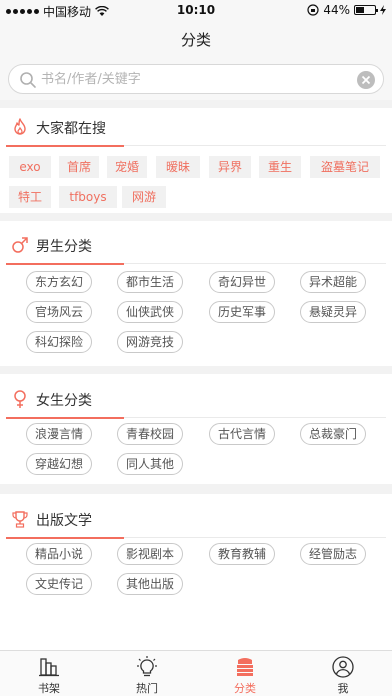  What do you see at coordinates (191, 79) in the screenshot?
I see `search-input` at bounding box center [191, 79].